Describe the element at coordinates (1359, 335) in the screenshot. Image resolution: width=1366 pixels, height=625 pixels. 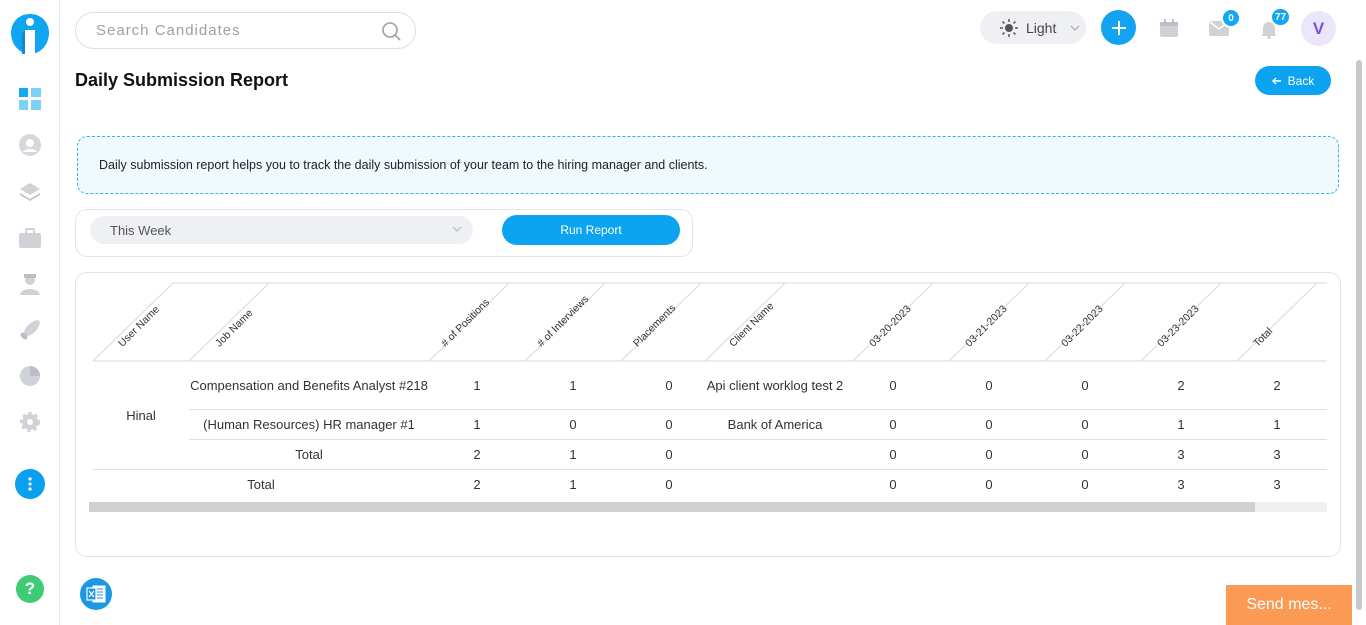
I see `page-scrollbar` at that location.